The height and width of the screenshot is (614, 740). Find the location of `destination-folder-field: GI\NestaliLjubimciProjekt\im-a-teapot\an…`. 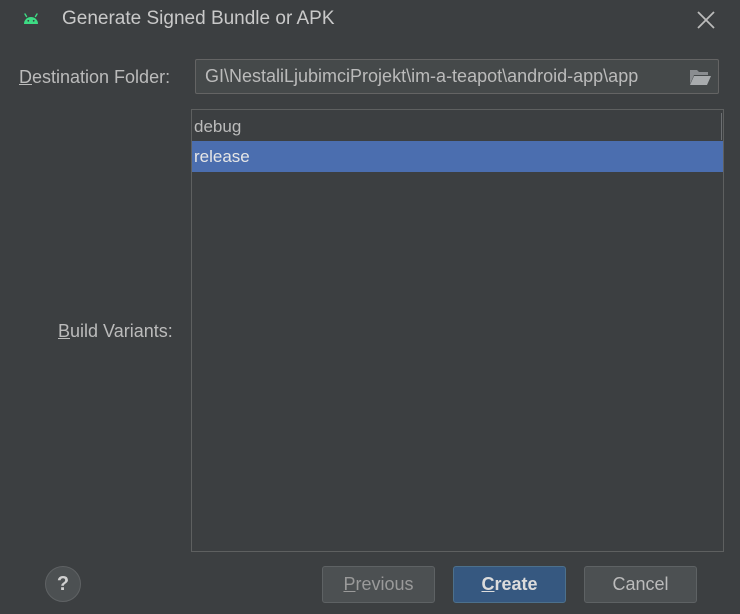

destination-folder-field: GI\NestaliLjubimciProjekt\im-a-teapot\an… is located at coordinates (457, 76).